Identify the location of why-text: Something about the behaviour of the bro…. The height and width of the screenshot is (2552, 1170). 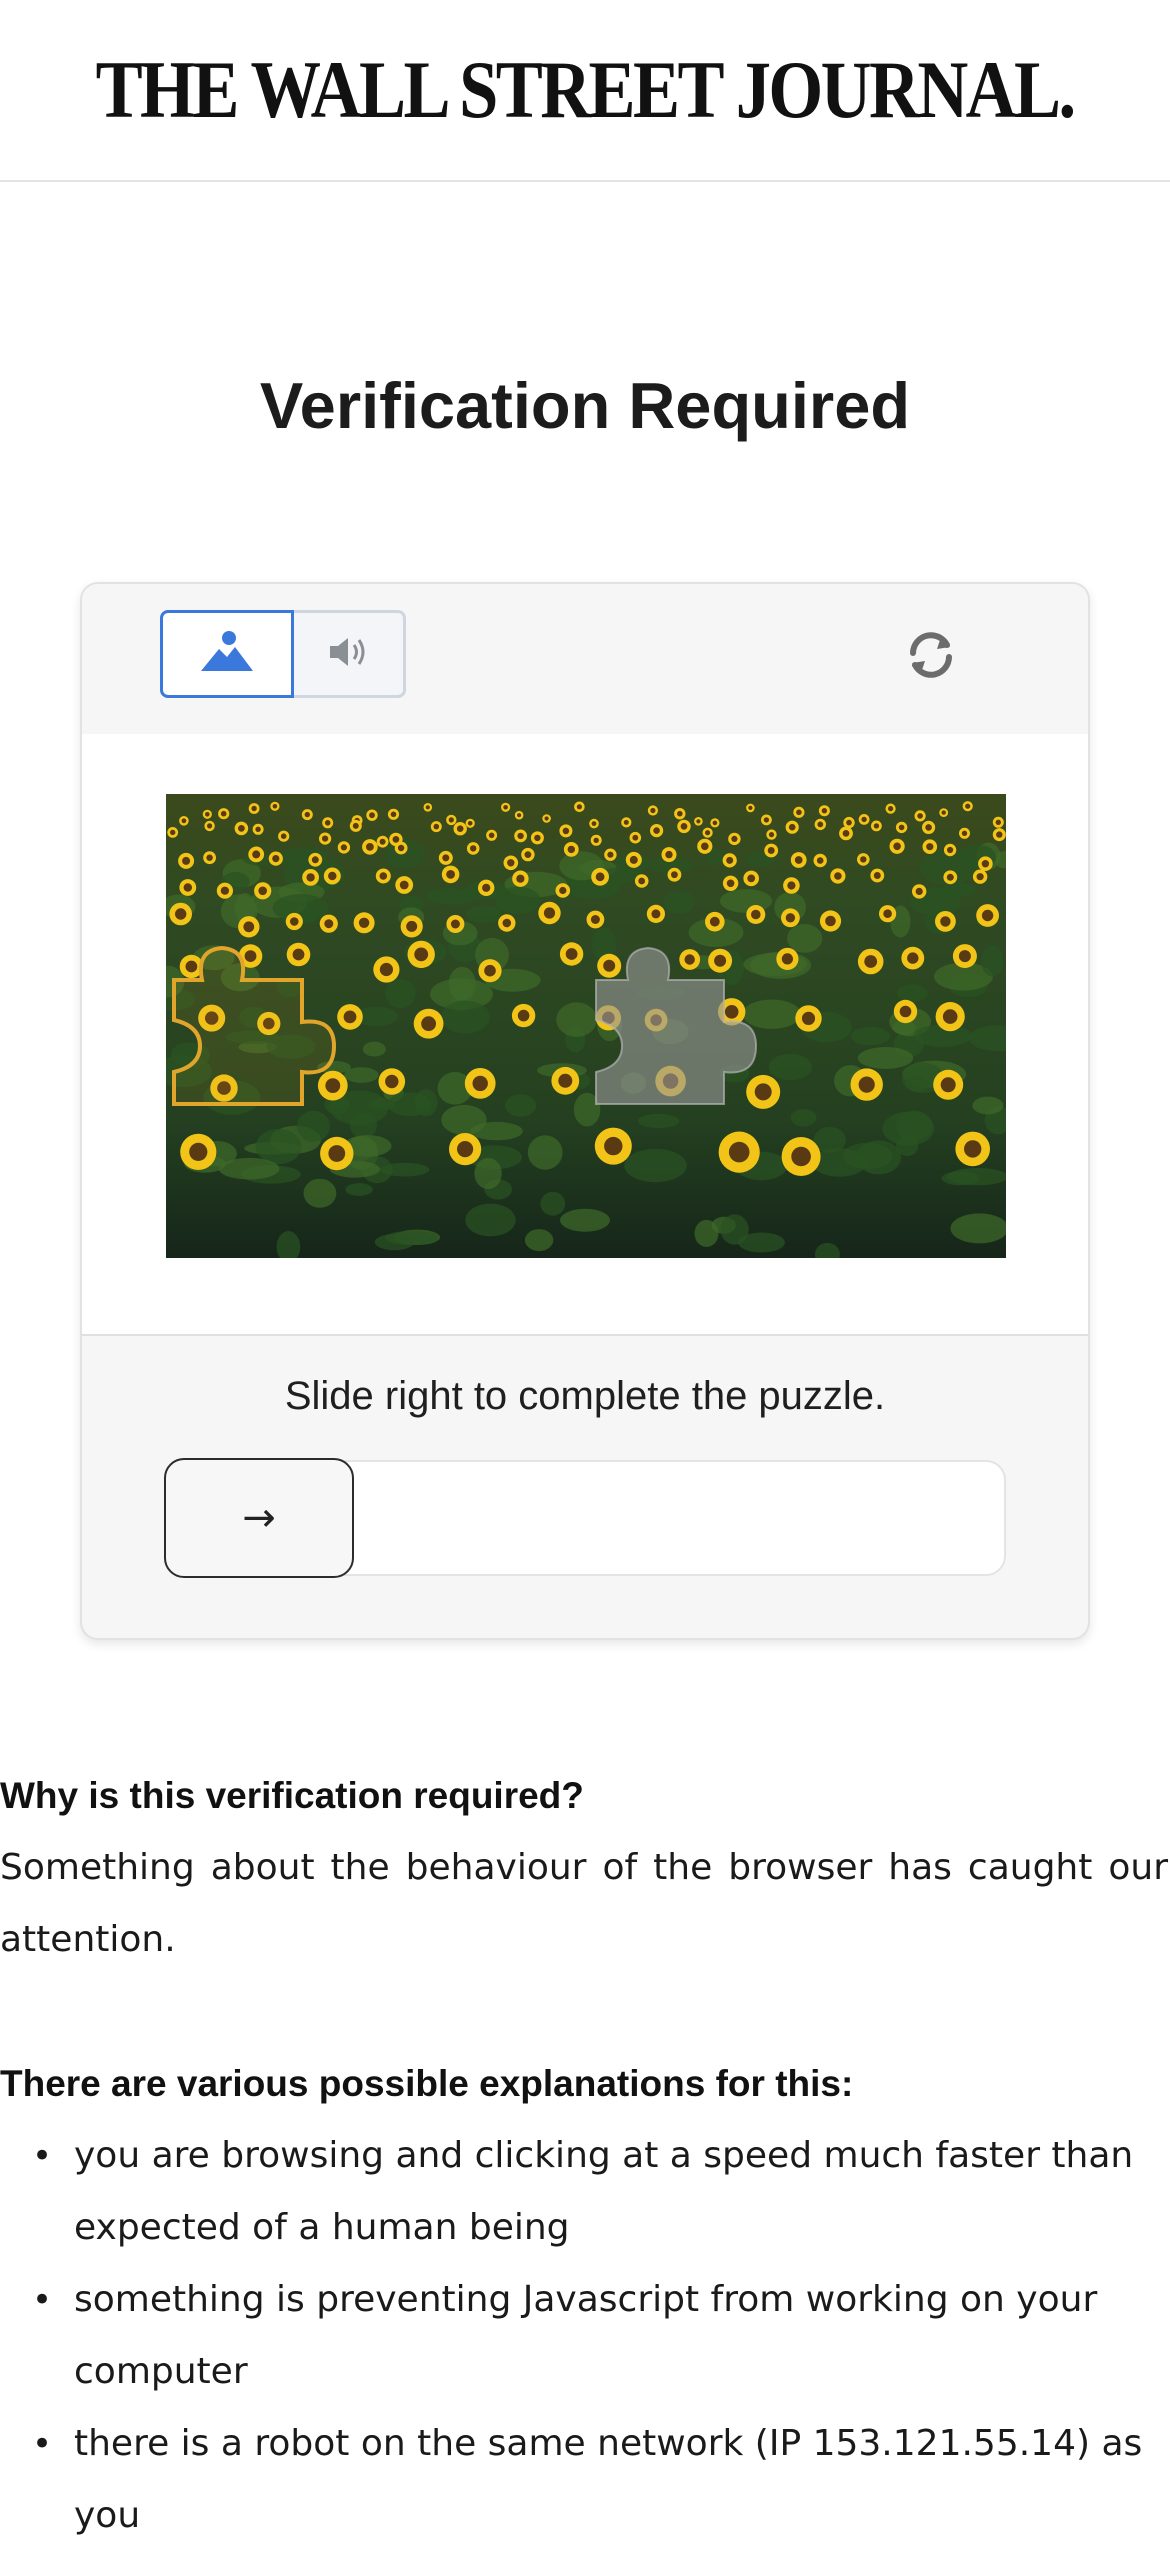
(584, 1903).